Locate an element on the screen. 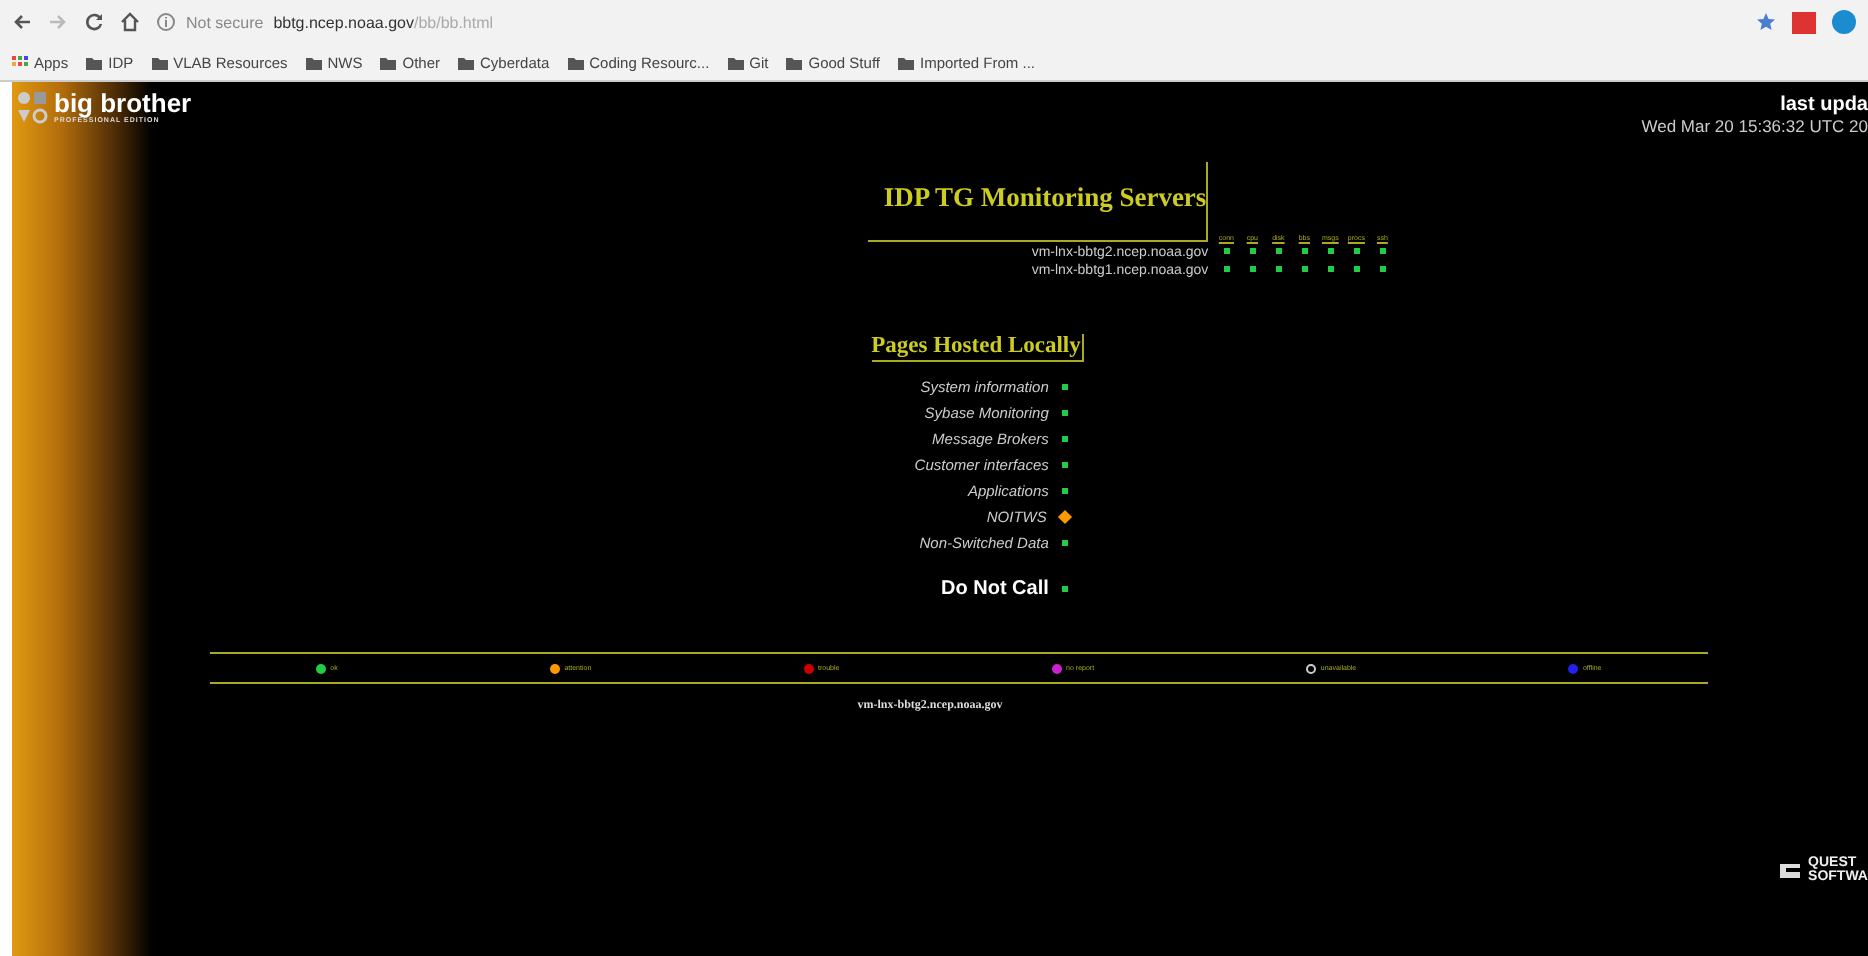  home-icon is located at coordinates (130, 22).